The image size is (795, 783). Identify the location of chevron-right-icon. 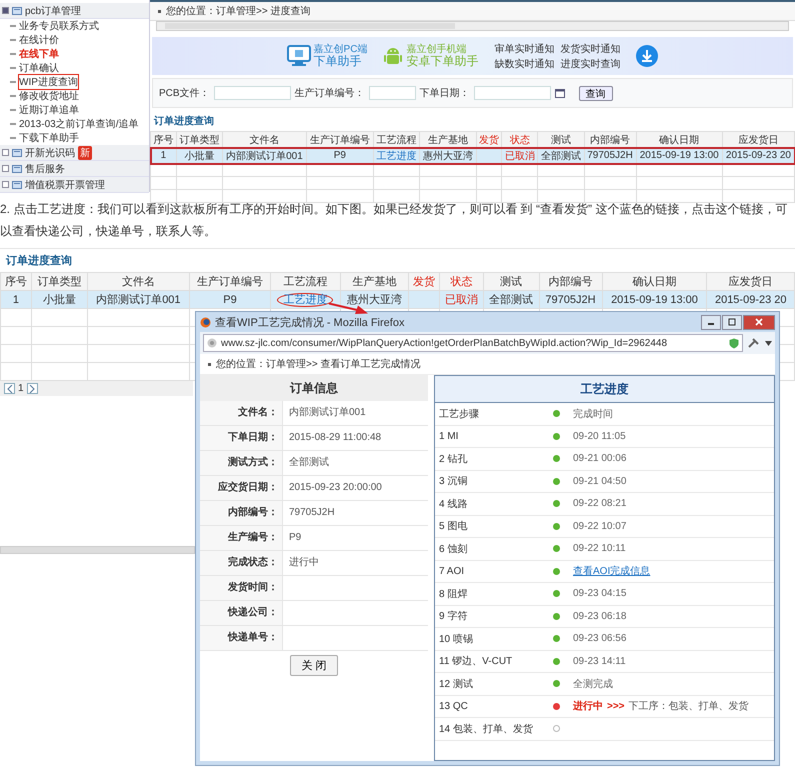
(32, 388).